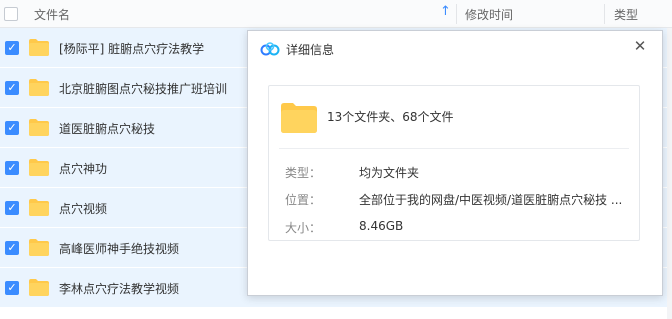  What do you see at coordinates (445, 11) in the screenshot?
I see `sort-ascending-icon: ↑` at bounding box center [445, 11].